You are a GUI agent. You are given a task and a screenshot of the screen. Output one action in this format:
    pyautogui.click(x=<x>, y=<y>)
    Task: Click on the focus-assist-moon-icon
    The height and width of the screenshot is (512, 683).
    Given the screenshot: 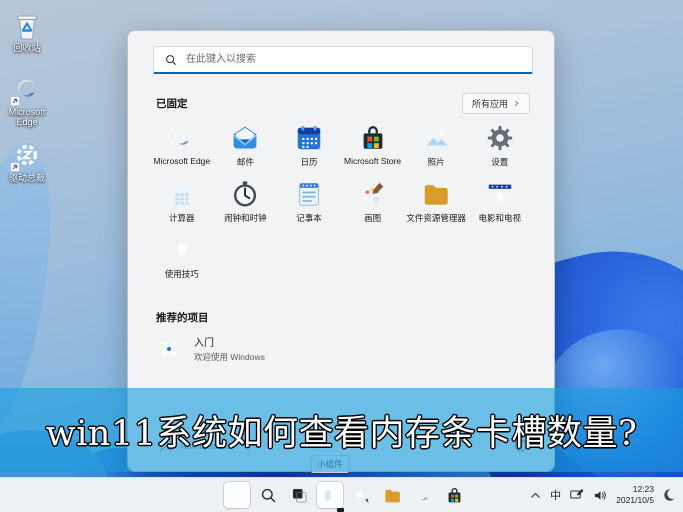 What is the action you would take?
    pyautogui.click(x=669, y=495)
    